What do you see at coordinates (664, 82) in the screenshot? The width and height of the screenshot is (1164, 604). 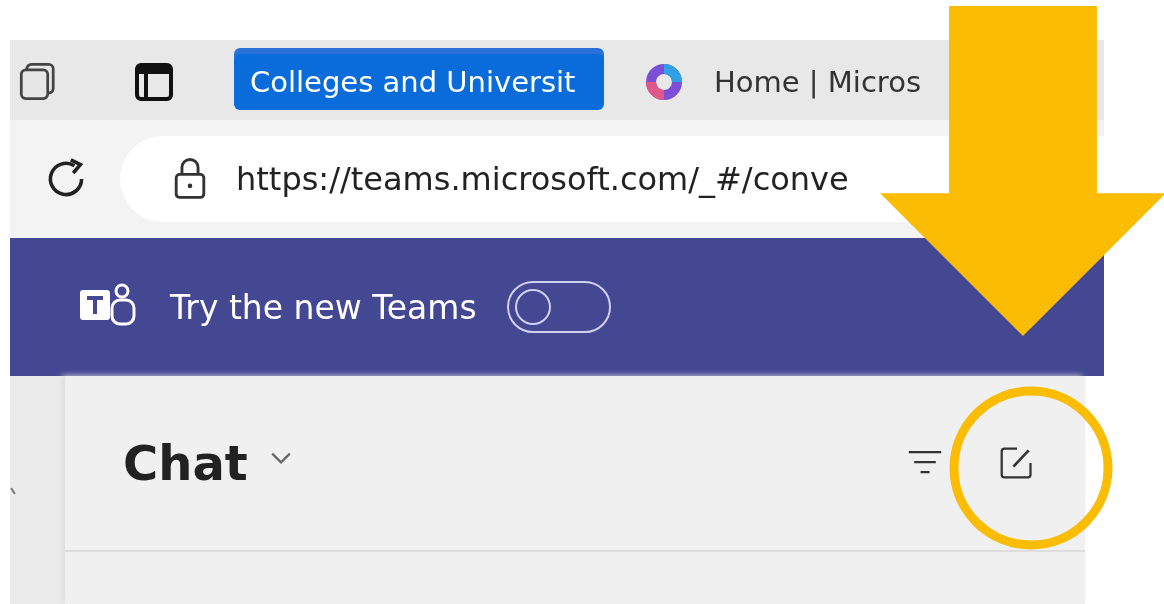 I see `ring-logo-icon` at bounding box center [664, 82].